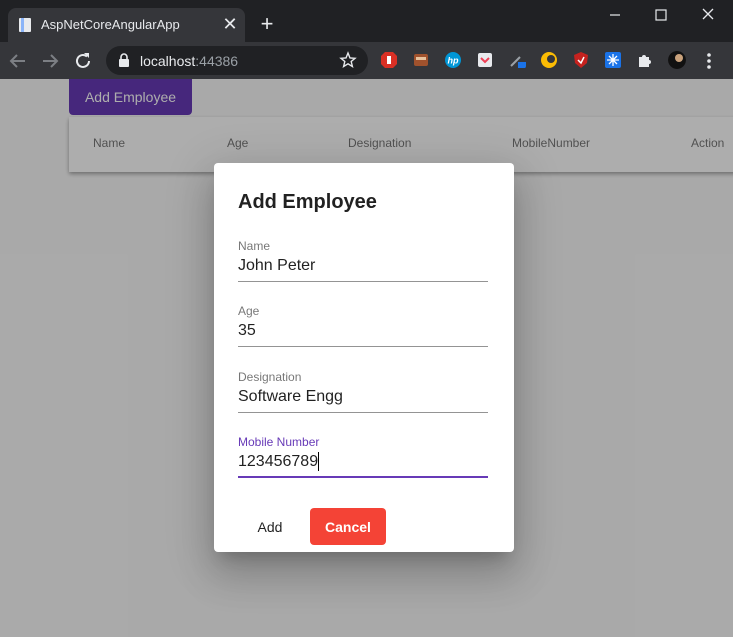 The image size is (733, 637). Describe the element at coordinates (50, 61) in the screenshot. I see `forward-arrow-icon` at that location.